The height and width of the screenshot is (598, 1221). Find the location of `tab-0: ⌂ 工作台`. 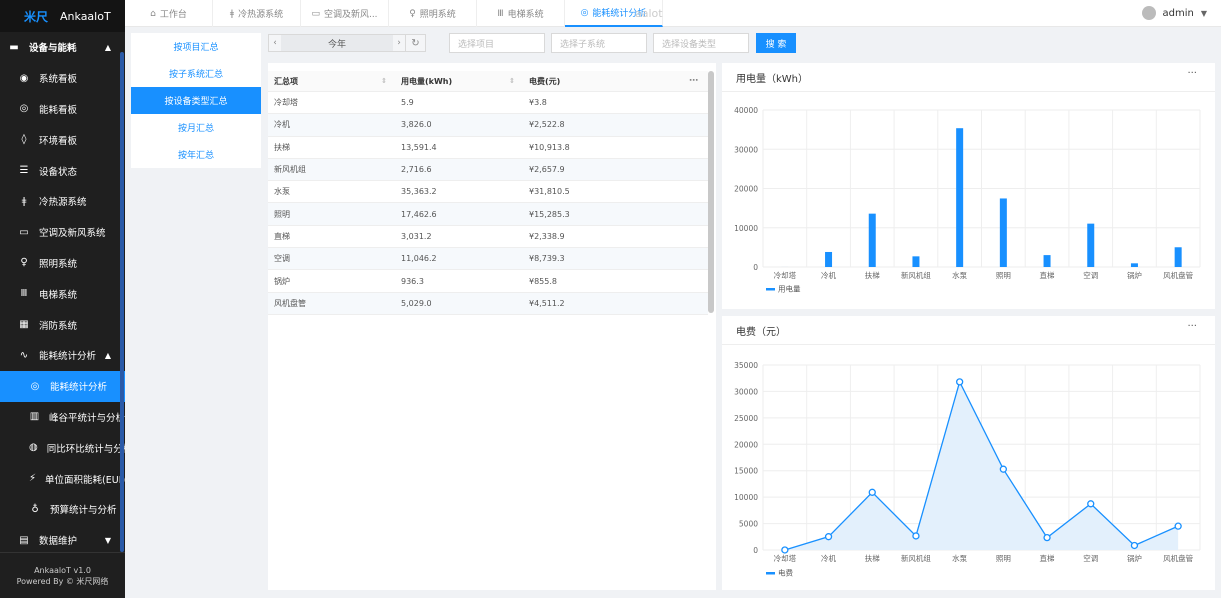

tab-0: ⌂ 工作台 is located at coordinates (169, 13).